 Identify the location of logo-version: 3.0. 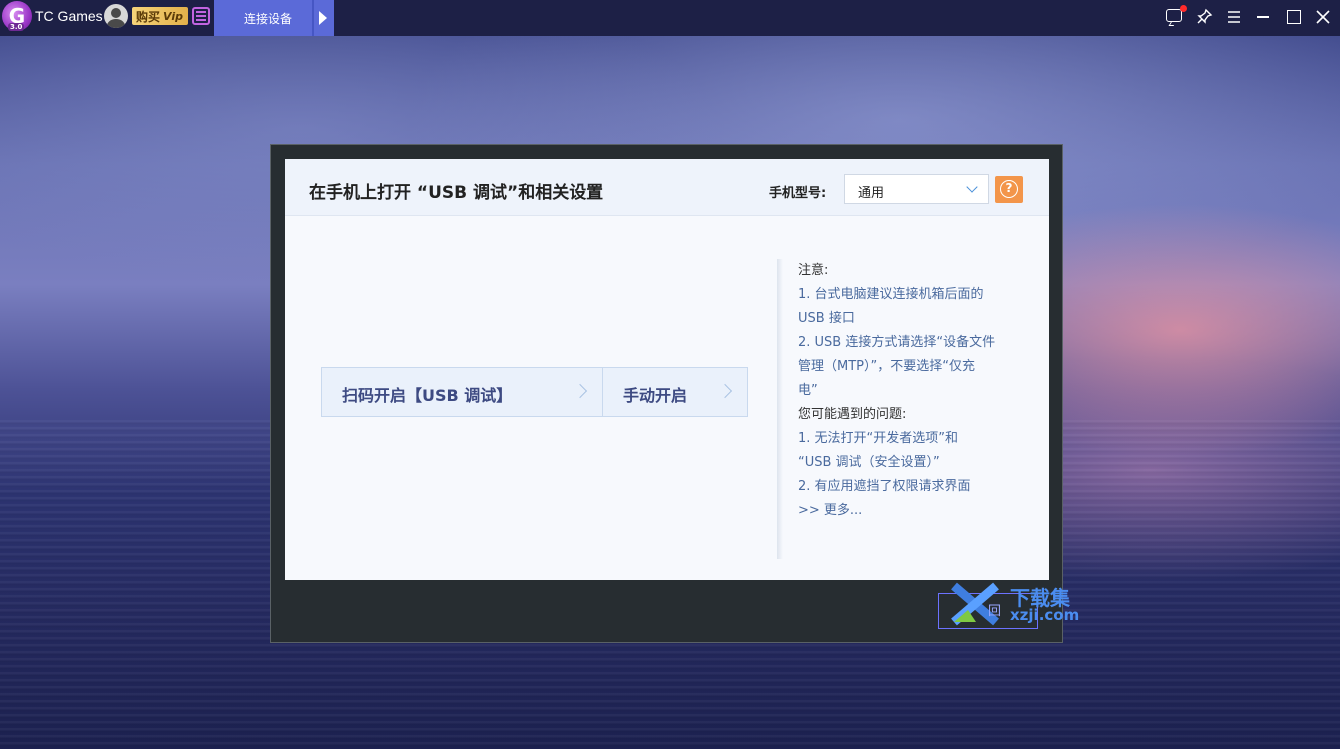
(16, 27).